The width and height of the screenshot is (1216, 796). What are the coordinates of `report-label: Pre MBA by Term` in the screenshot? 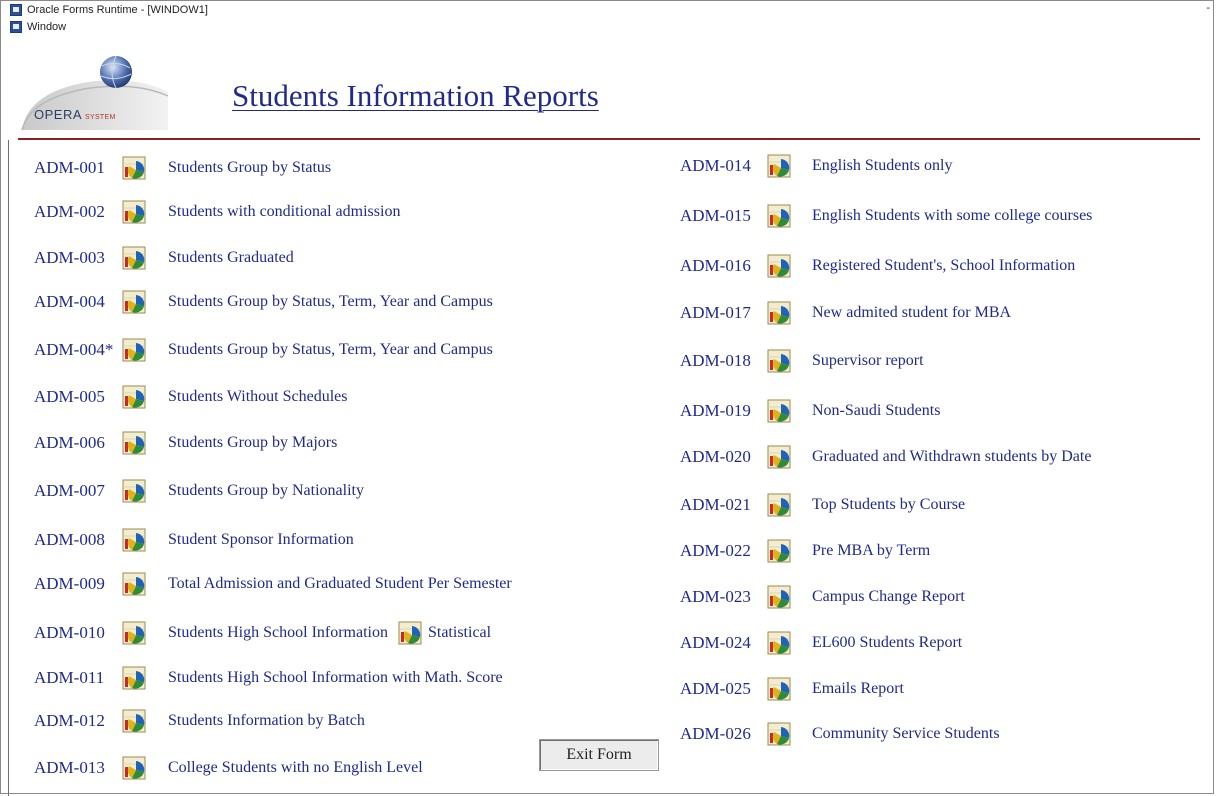 It's located at (871, 551).